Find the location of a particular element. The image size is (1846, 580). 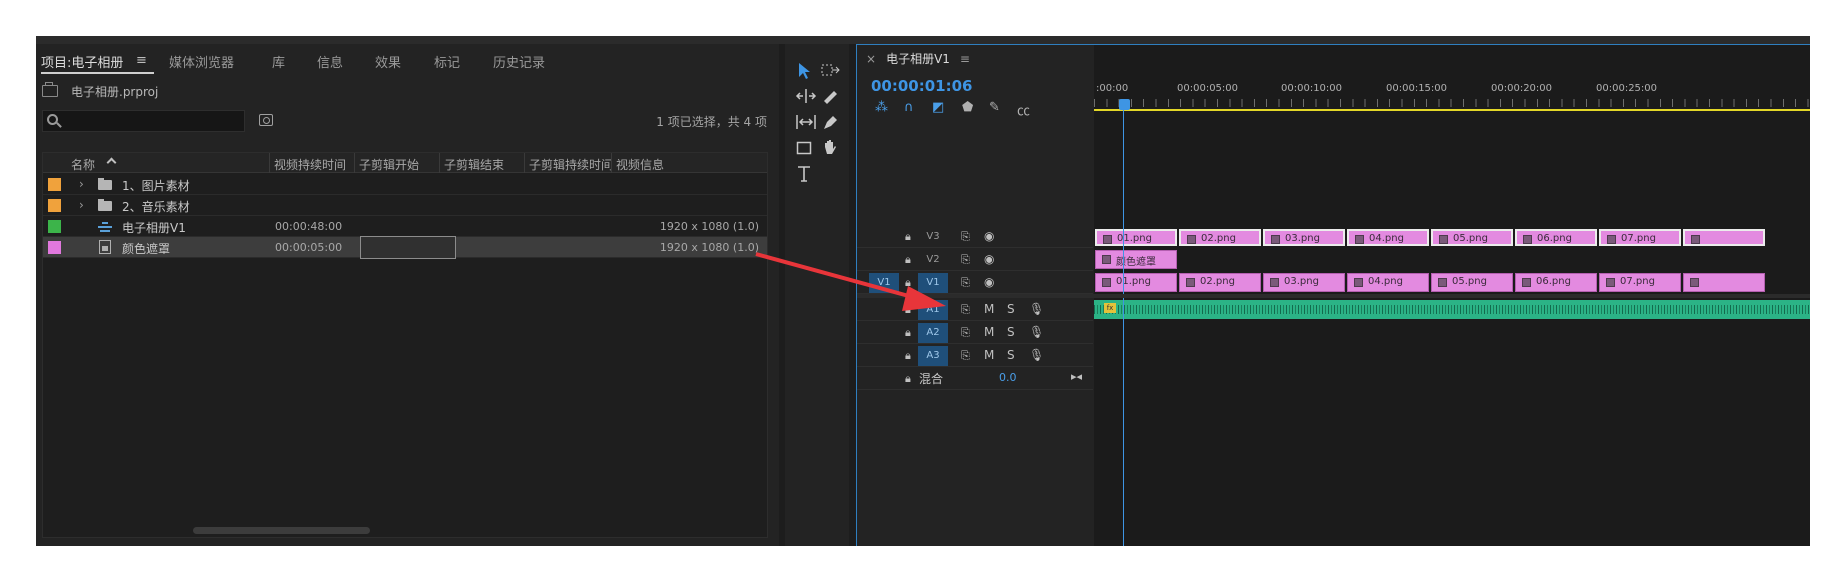

close-tab-icon: × is located at coordinates (871, 59).